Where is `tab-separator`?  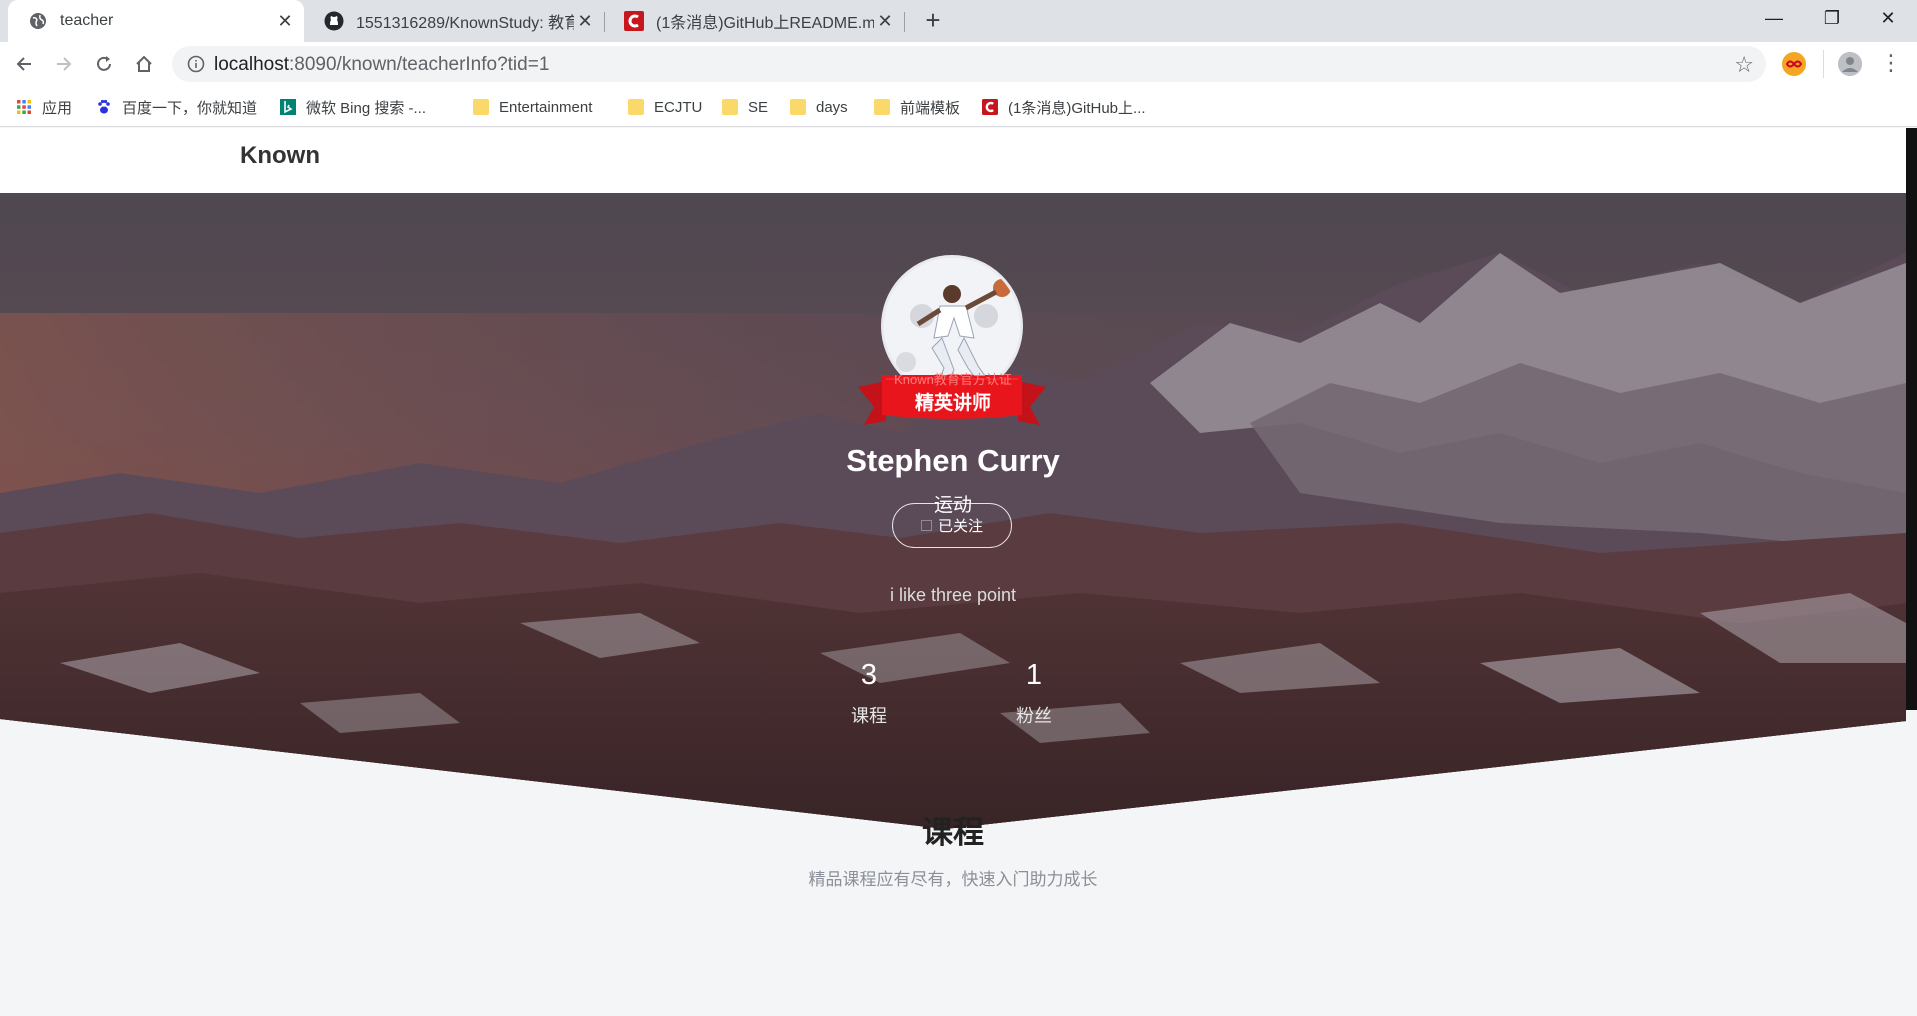 tab-separator is located at coordinates (904, 22).